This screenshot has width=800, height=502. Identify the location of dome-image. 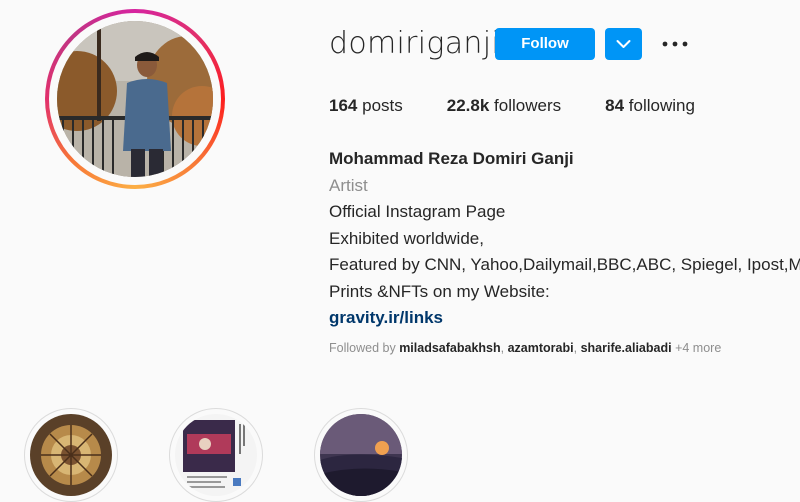
(71, 455).